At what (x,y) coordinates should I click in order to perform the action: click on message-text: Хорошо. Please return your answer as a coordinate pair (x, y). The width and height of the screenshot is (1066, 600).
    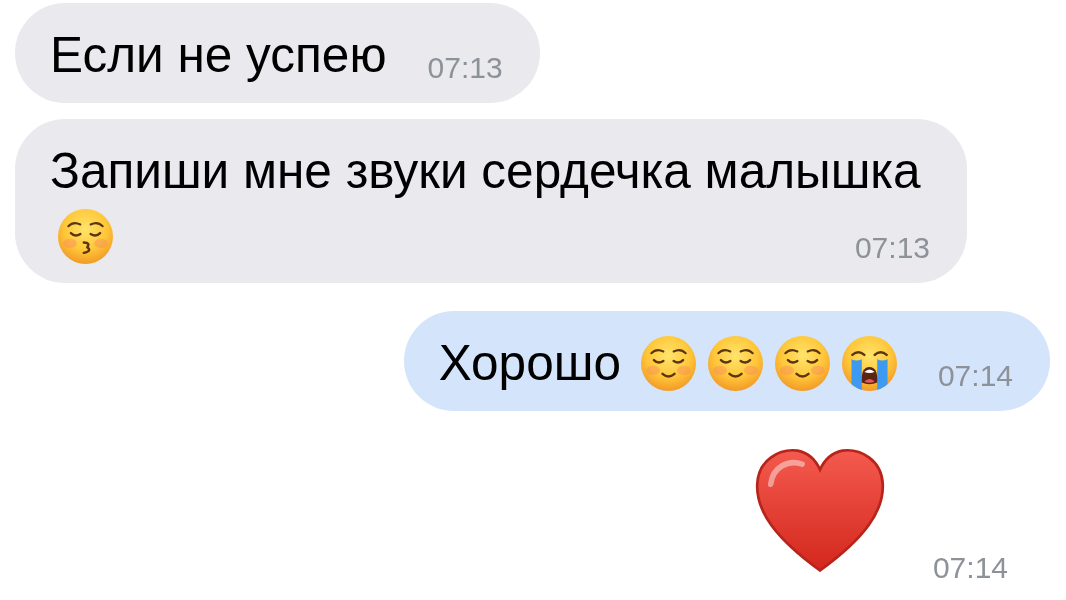
    Looking at the image, I should click on (529, 363).